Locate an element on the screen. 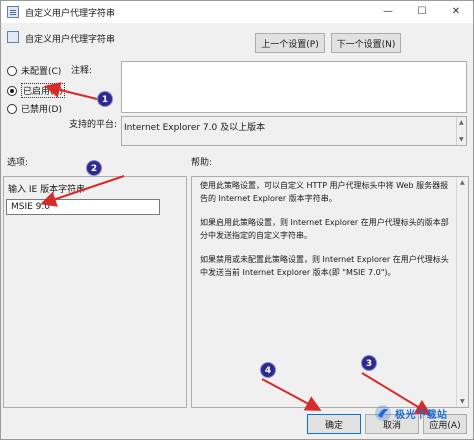 The height and width of the screenshot is (440, 474). radio-not-configured-circle is located at coordinates (12, 70).